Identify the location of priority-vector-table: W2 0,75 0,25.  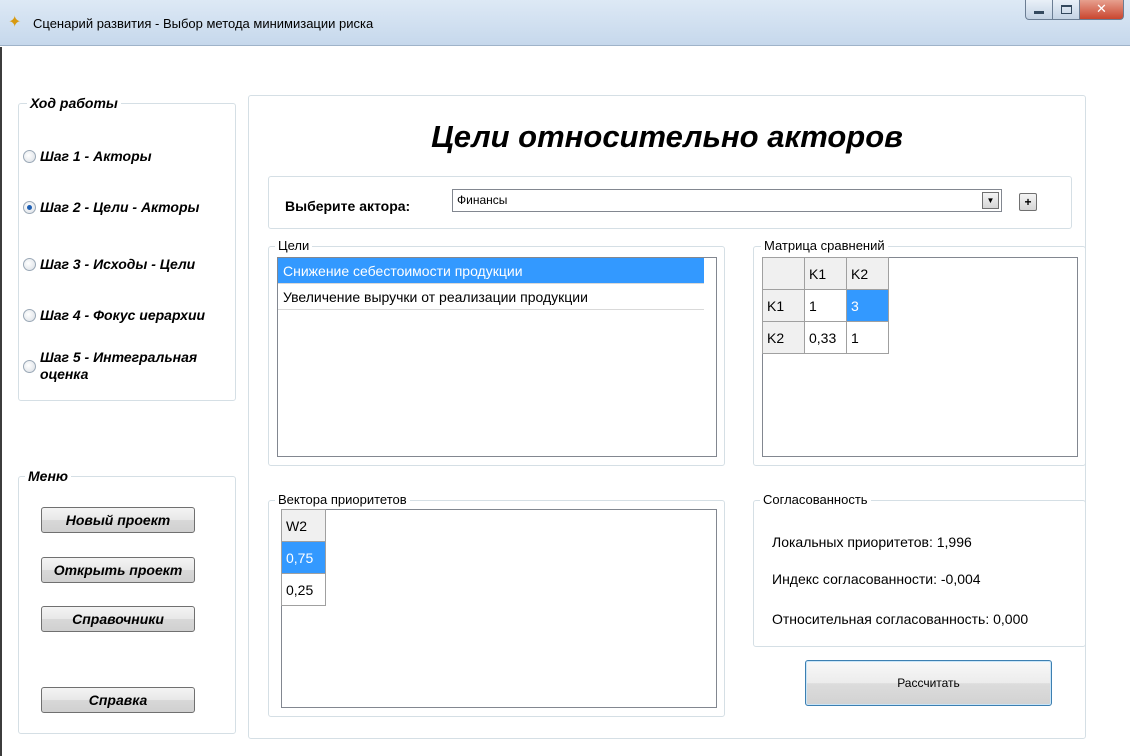
(303, 557).